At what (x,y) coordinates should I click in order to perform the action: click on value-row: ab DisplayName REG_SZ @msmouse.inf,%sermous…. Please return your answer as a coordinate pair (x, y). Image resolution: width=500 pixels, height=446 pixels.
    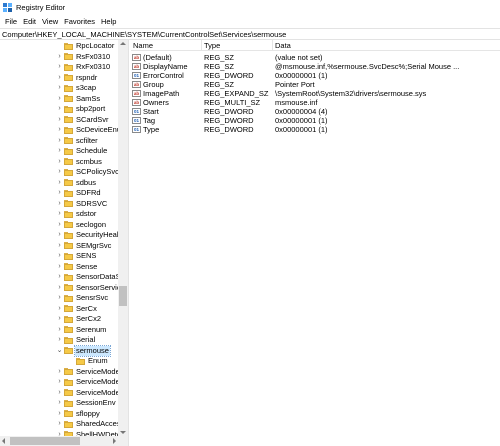
    Looking at the image, I should click on (315, 66).